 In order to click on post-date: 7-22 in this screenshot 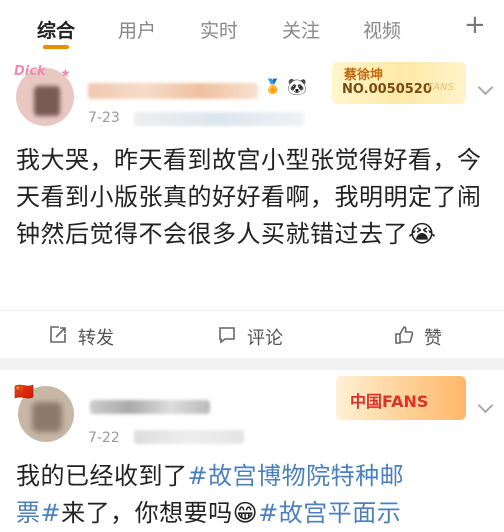, I will do `click(104, 438)`.